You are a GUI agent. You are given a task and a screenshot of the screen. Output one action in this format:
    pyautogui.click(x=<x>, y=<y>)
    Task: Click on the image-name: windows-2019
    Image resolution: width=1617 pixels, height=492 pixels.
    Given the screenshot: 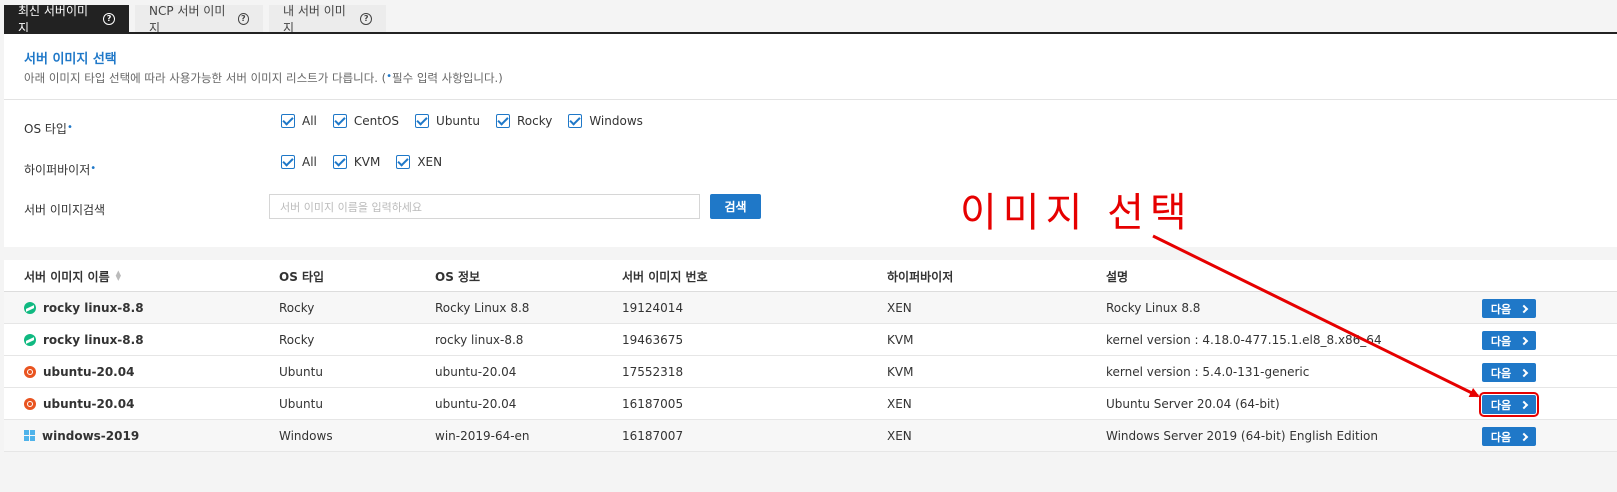 What is the action you would take?
    pyautogui.click(x=91, y=435)
    